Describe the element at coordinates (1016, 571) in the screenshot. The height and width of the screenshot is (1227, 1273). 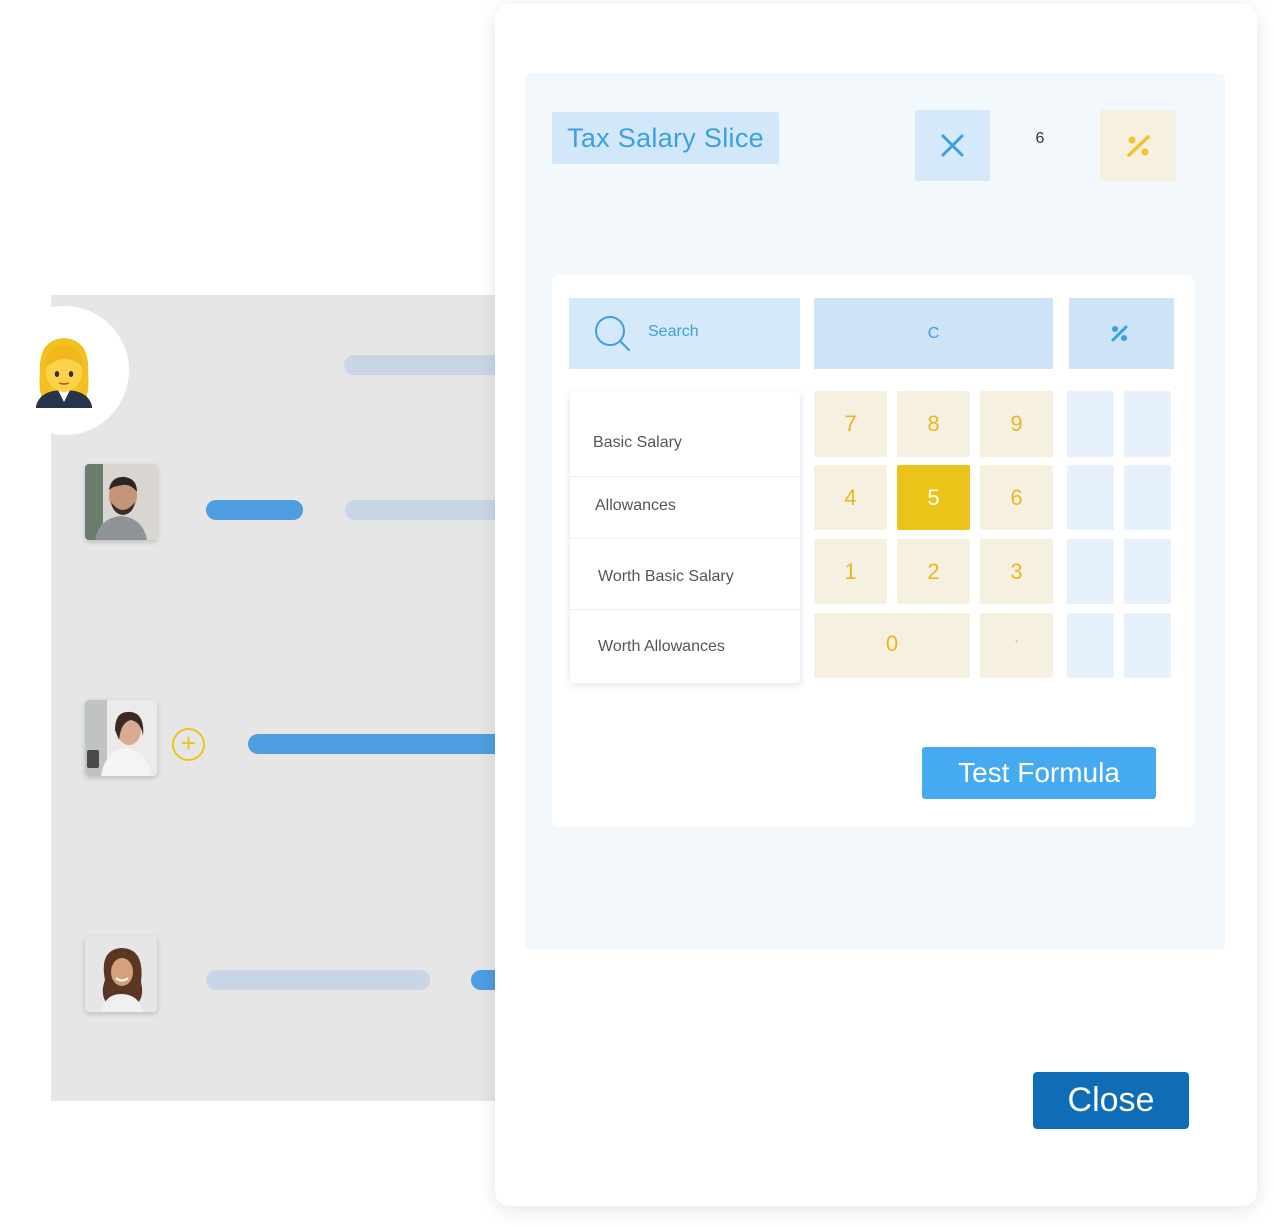
I see `key-3: 3` at that location.